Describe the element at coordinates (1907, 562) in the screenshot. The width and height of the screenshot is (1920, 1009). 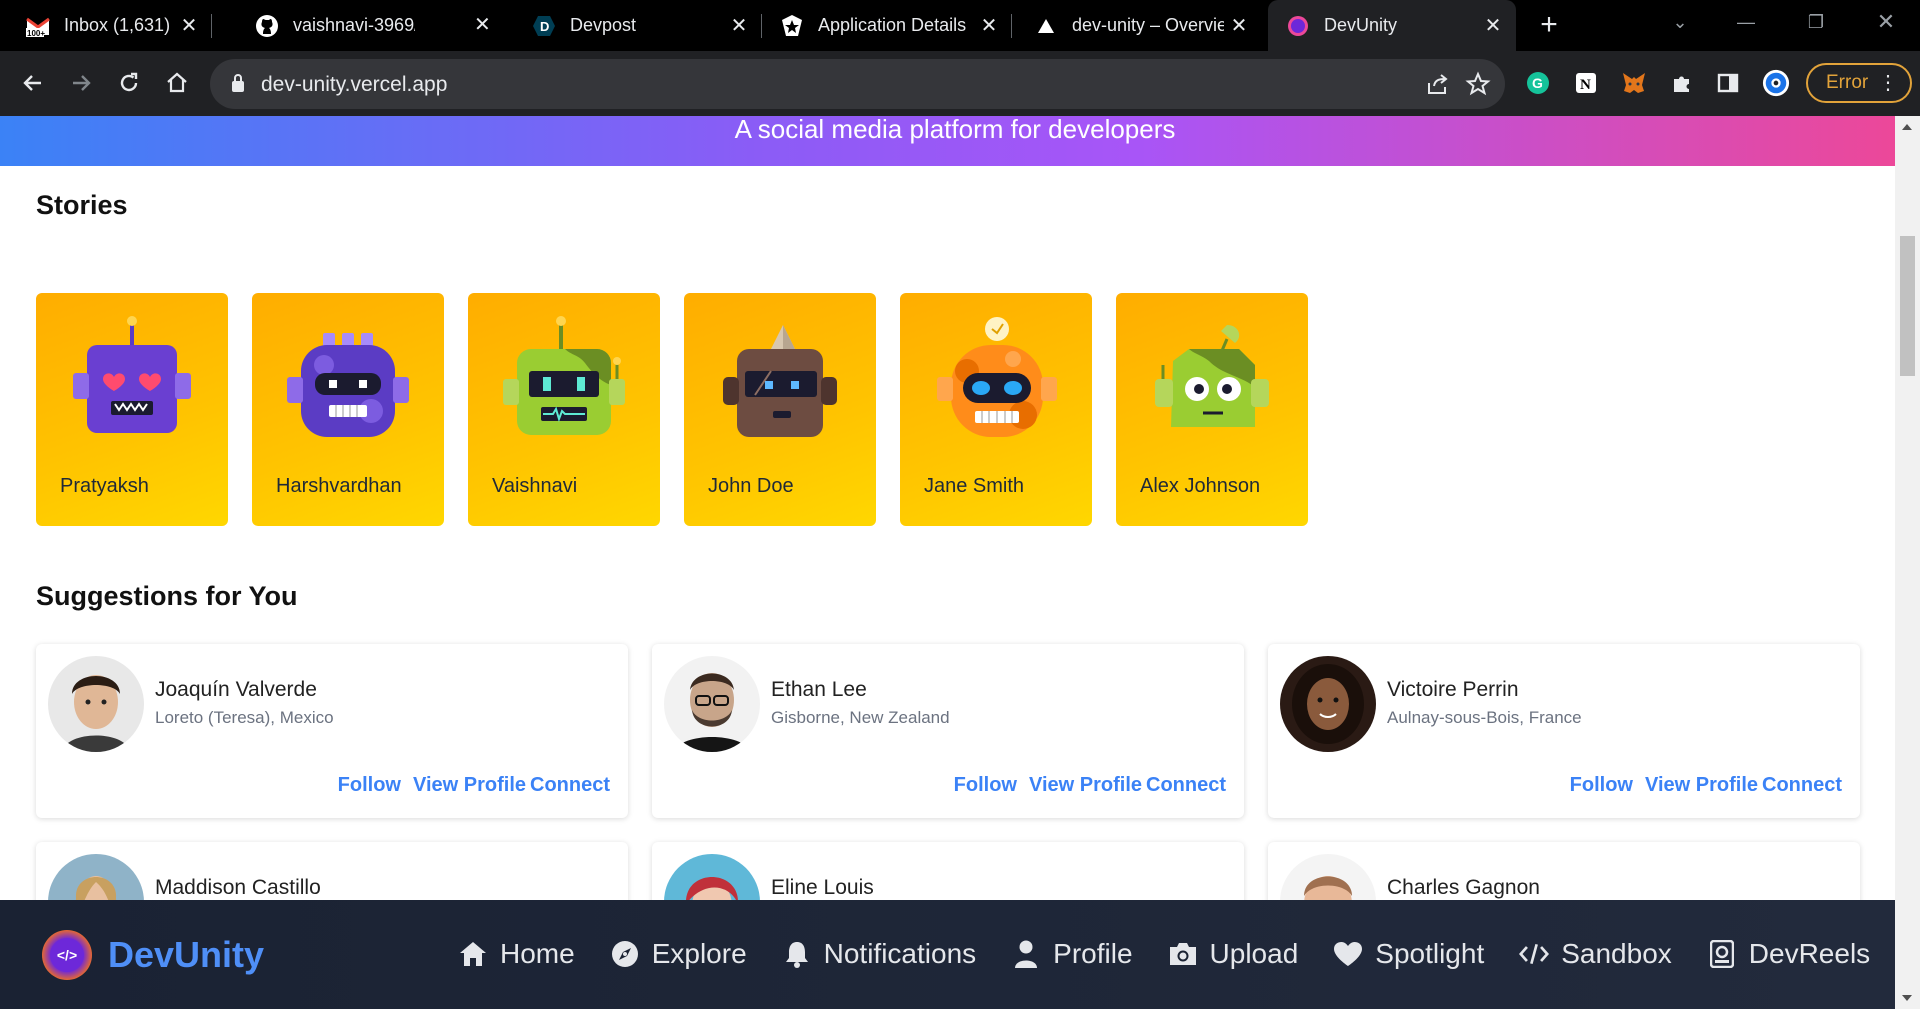
I see `page-scrollbar` at that location.